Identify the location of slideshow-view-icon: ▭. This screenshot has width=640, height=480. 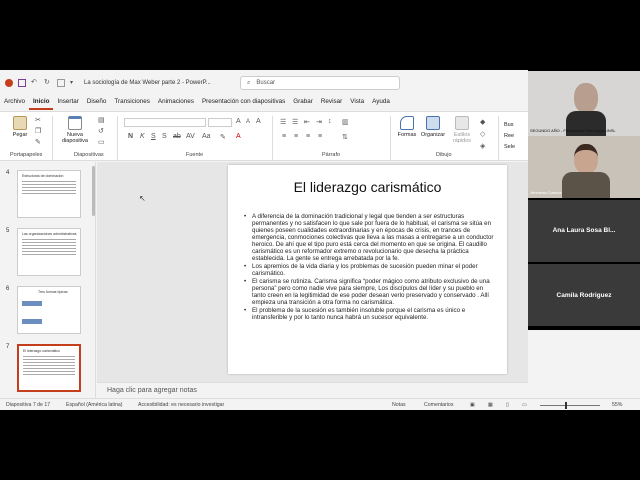
(524, 405).